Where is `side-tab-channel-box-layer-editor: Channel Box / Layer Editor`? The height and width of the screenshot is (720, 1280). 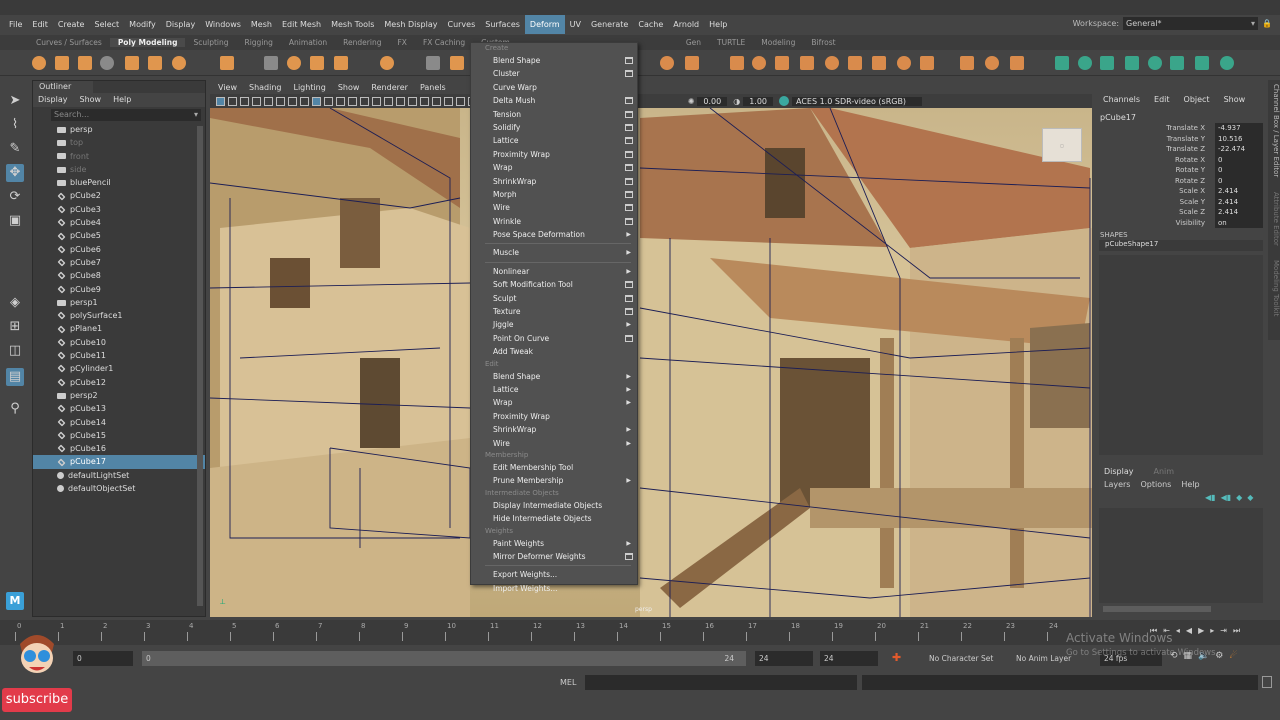 side-tab-channel-box-layer-editor: Channel Box / Layer Editor is located at coordinates (1274, 130).